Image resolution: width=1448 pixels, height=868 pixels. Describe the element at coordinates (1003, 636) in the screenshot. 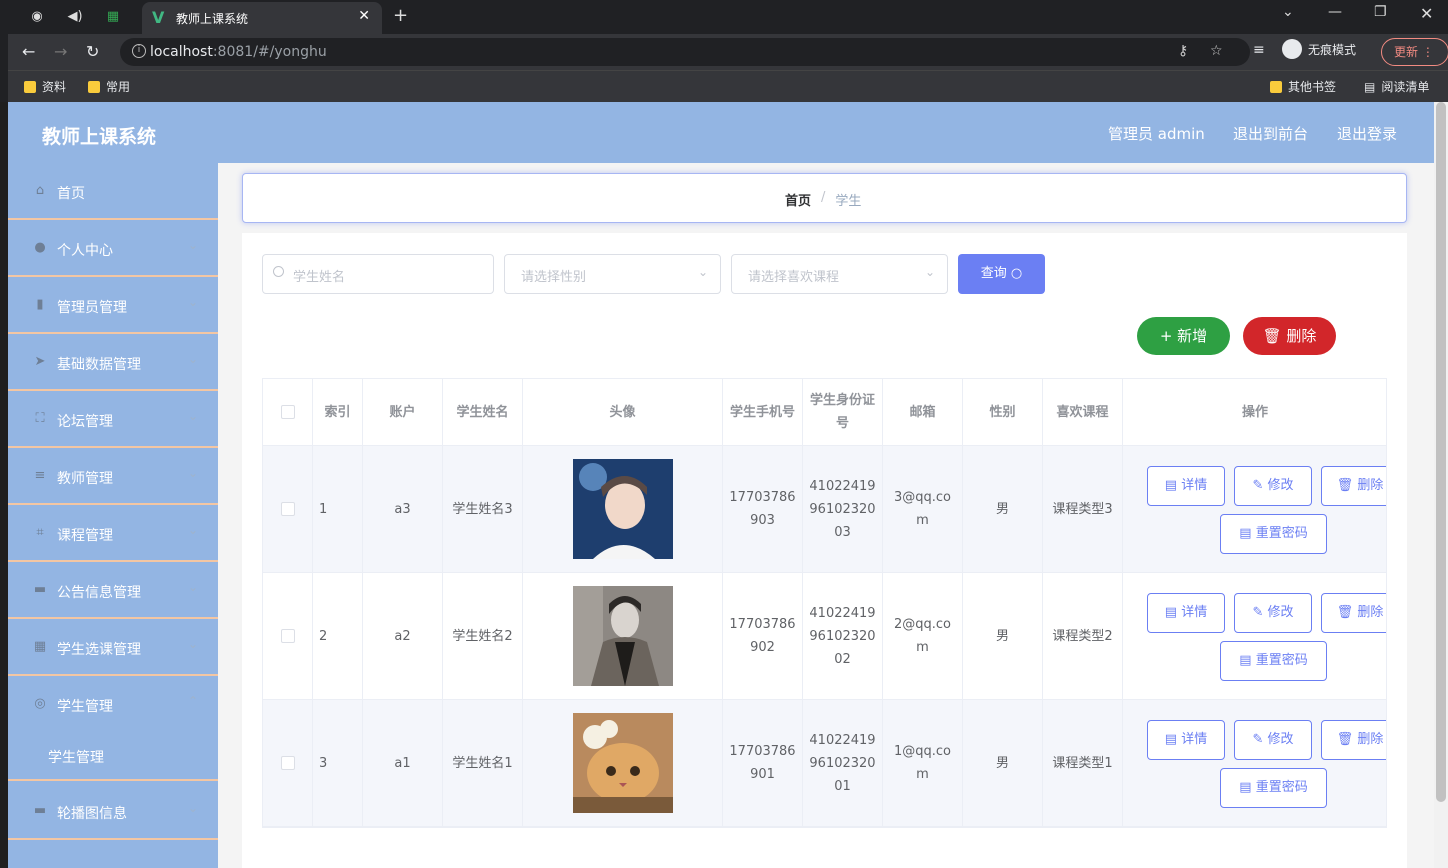

I see `cell-gender: 男` at that location.